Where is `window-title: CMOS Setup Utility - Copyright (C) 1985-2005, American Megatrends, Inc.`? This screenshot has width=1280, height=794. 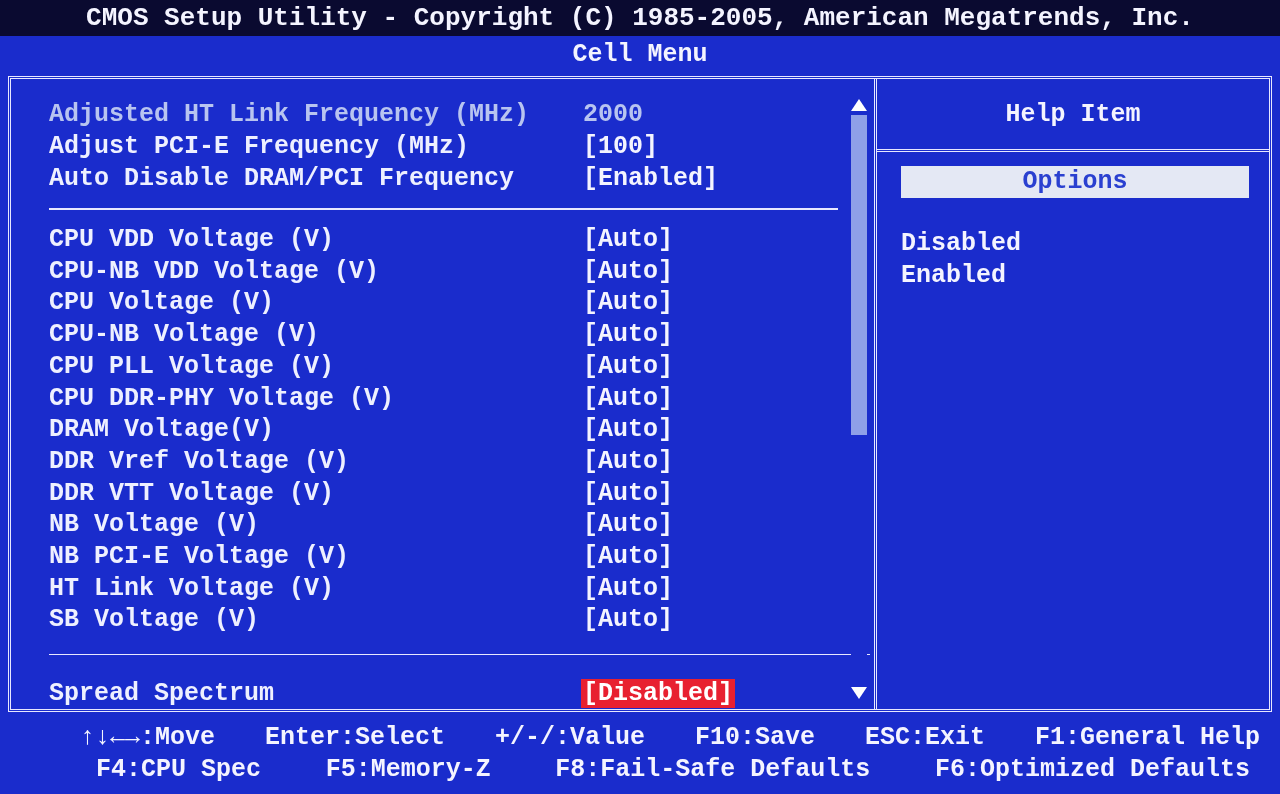 window-title: CMOS Setup Utility - Copyright (C) 1985-2005, American Megatrends, Inc. is located at coordinates (640, 18).